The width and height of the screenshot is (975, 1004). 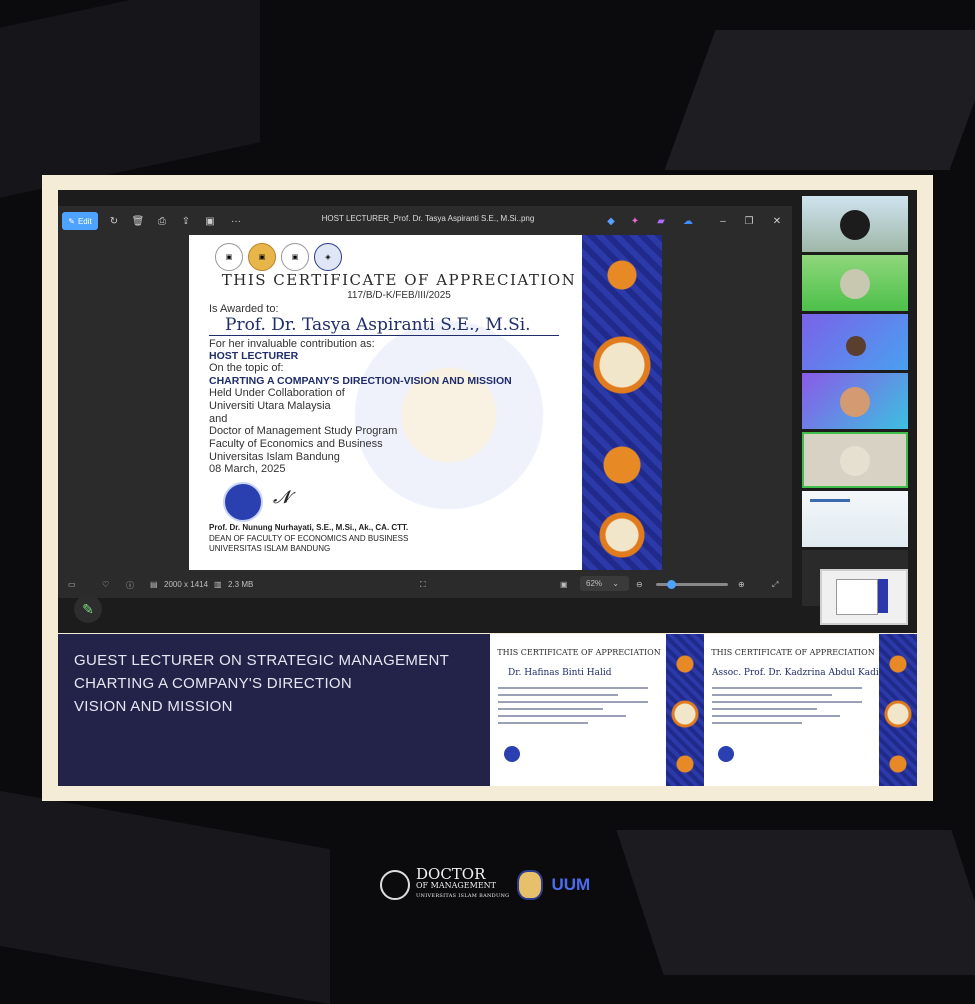 I want to click on zoom-out-icon: ⊖, so click(x=639, y=584).